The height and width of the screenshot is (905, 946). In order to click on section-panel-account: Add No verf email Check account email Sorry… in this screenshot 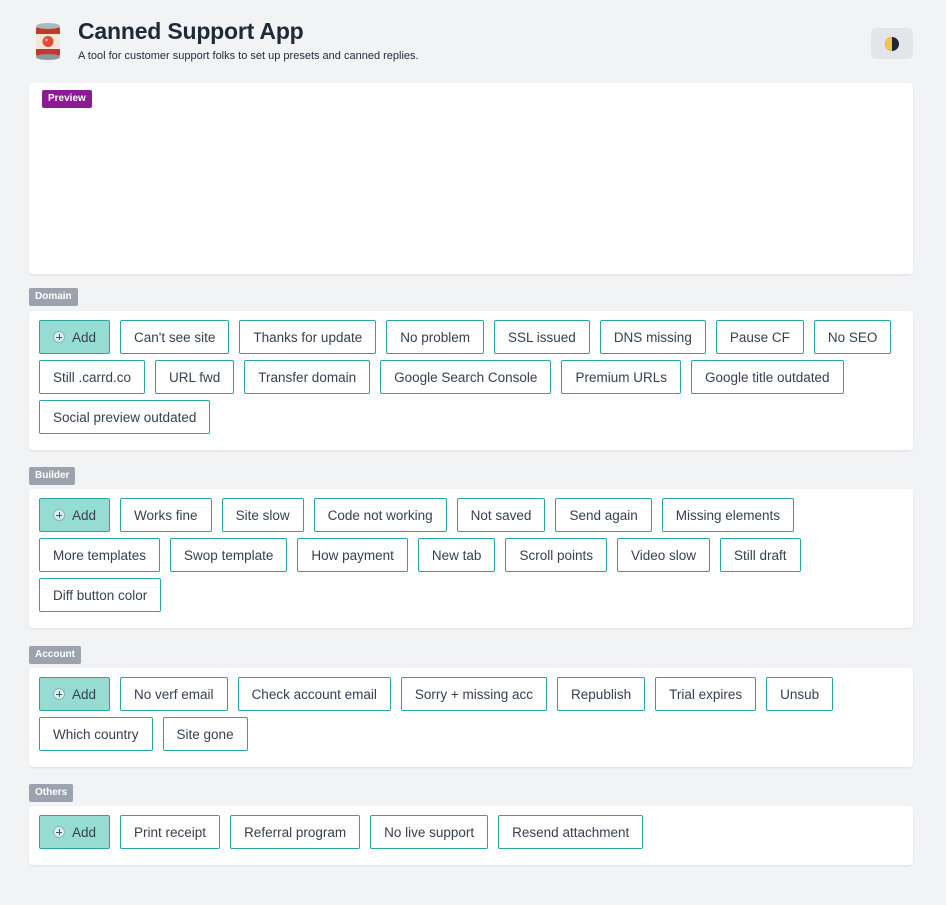, I will do `click(471, 717)`.